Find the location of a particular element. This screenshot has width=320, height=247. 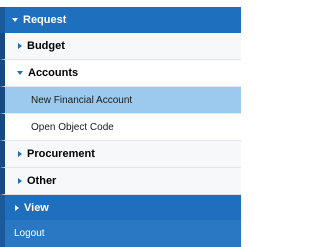

menu-header-view: View is located at coordinates (120, 207).